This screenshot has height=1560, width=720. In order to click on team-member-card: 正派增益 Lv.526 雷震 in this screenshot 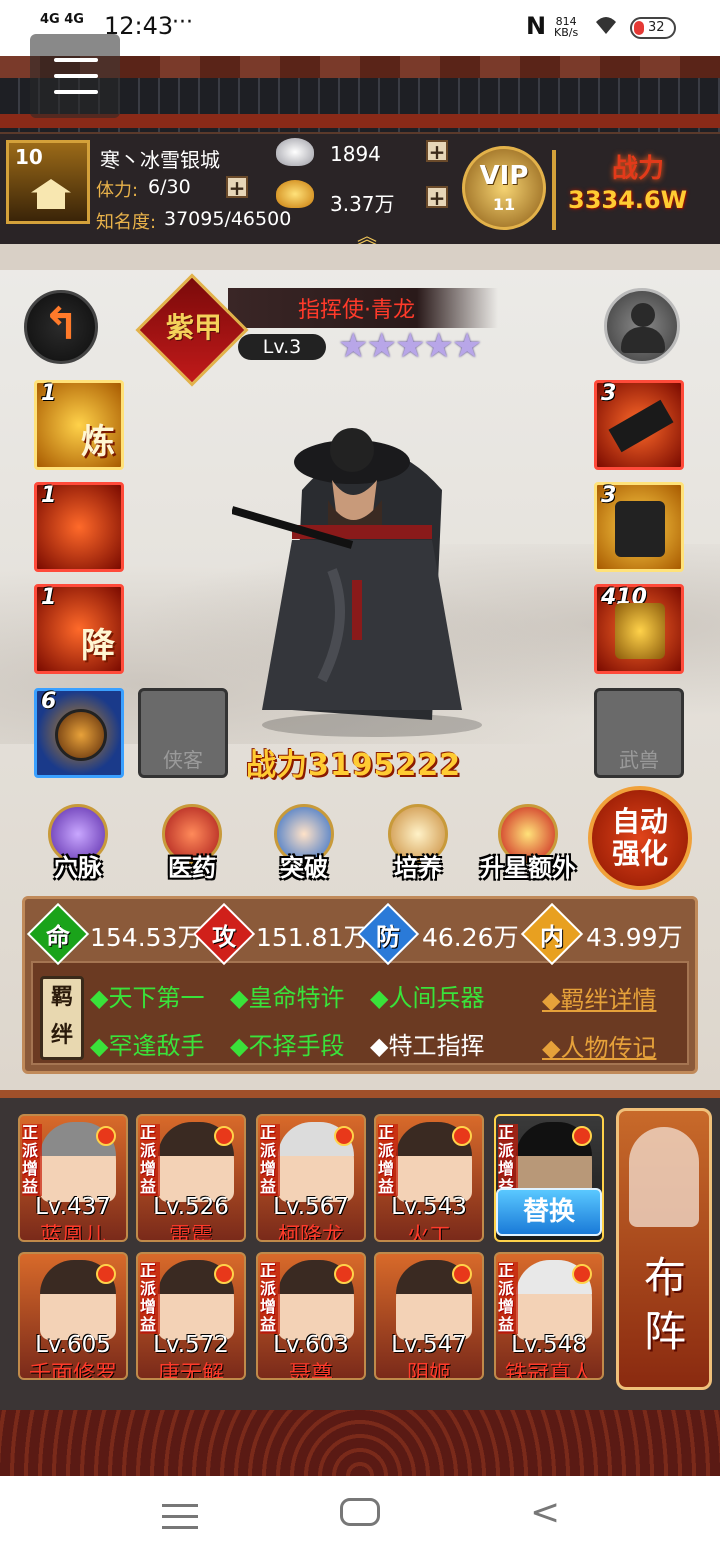, I will do `click(191, 1178)`.